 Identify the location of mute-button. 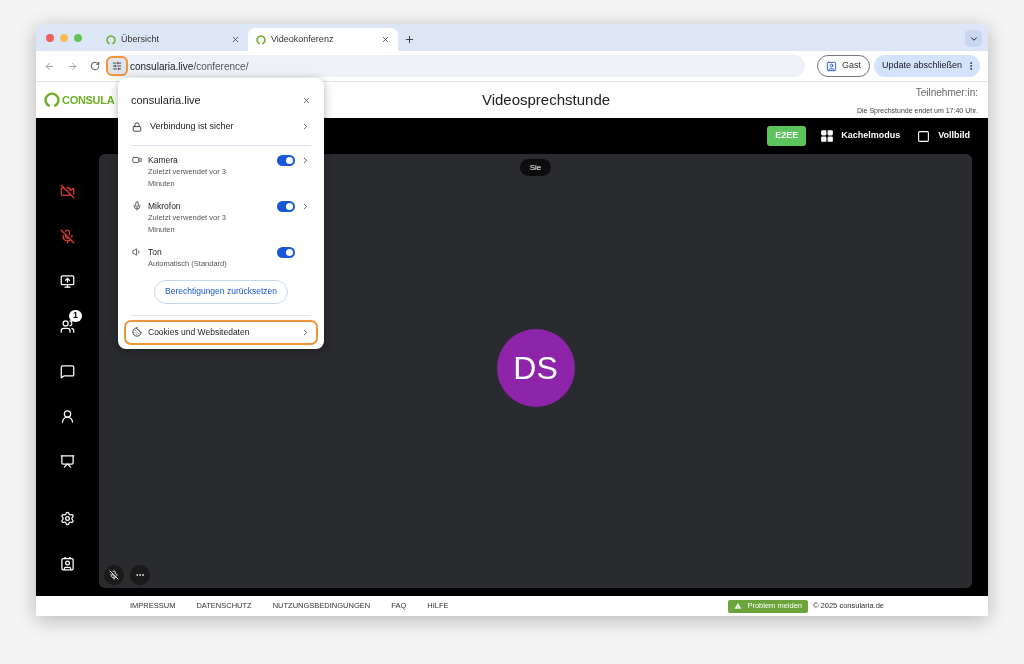
(114, 575).